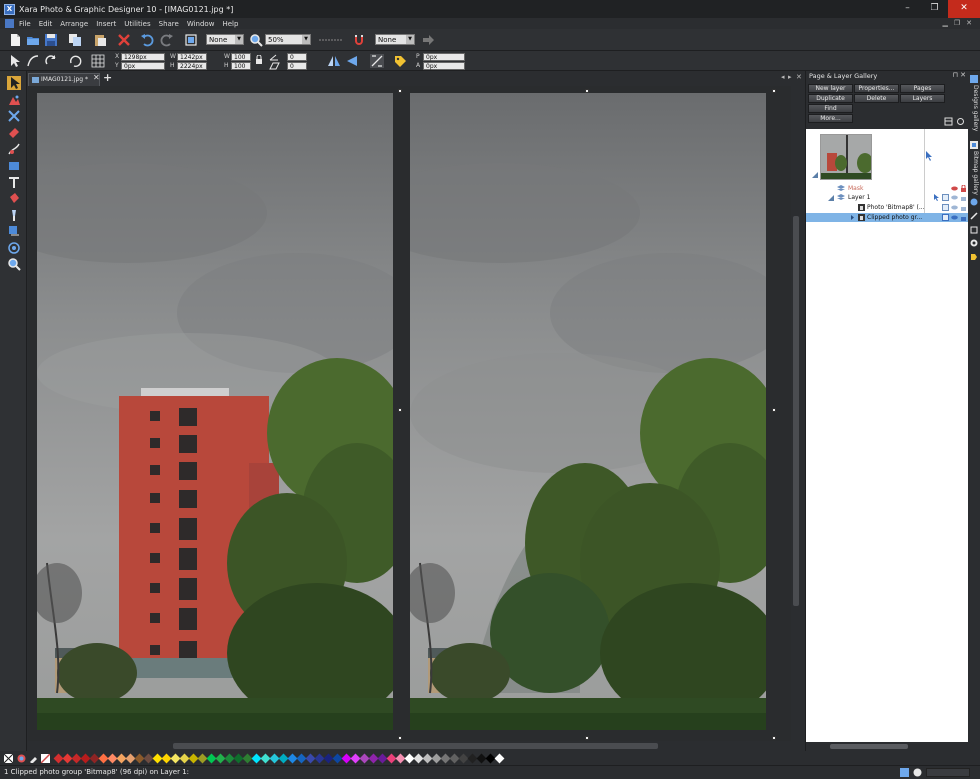 The width and height of the screenshot is (980, 779). I want to click on redo-icon, so click(167, 40).